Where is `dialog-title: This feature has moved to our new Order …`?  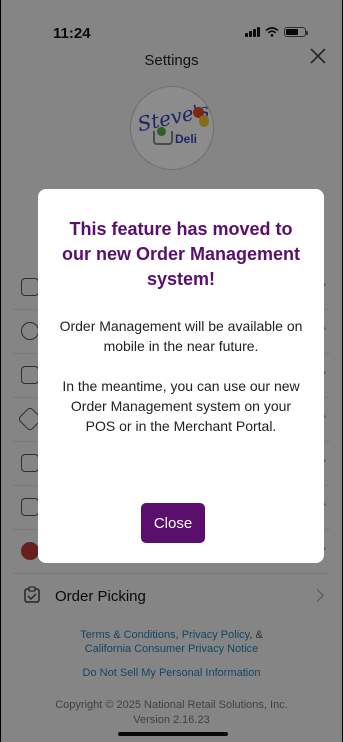
dialog-title: This feature has moved to our new Order … is located at coordinates (181, 254).